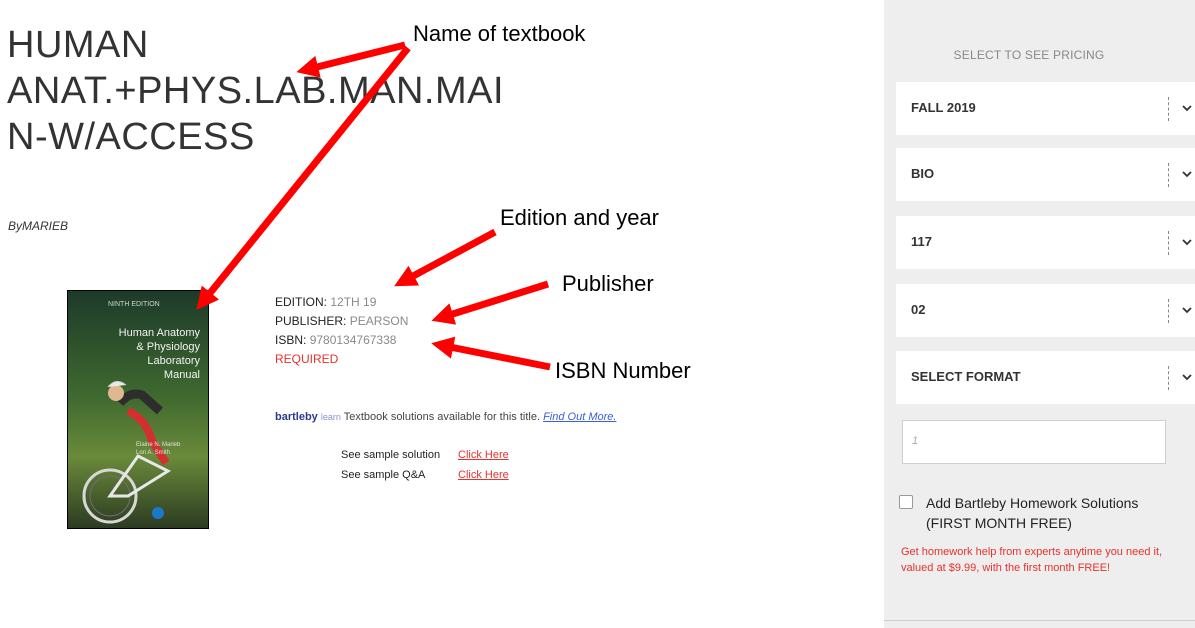 Image resolution: width=1195 pixels, height=628 pixels. Describe the element at coordinates (383, 475) in the screenshot. I see `sample-qa-label: See sample Q&A` at that location.